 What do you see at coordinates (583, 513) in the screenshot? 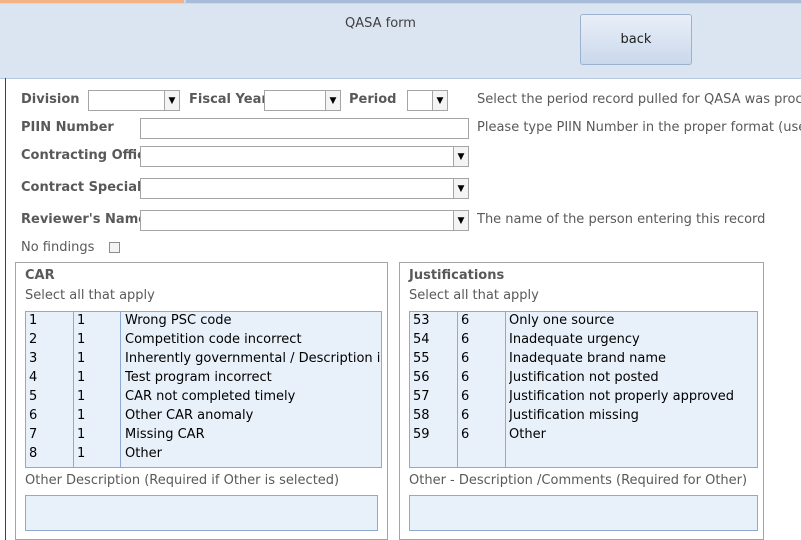
I see `justifications-other-description-input` at bounding box center [583, 513].